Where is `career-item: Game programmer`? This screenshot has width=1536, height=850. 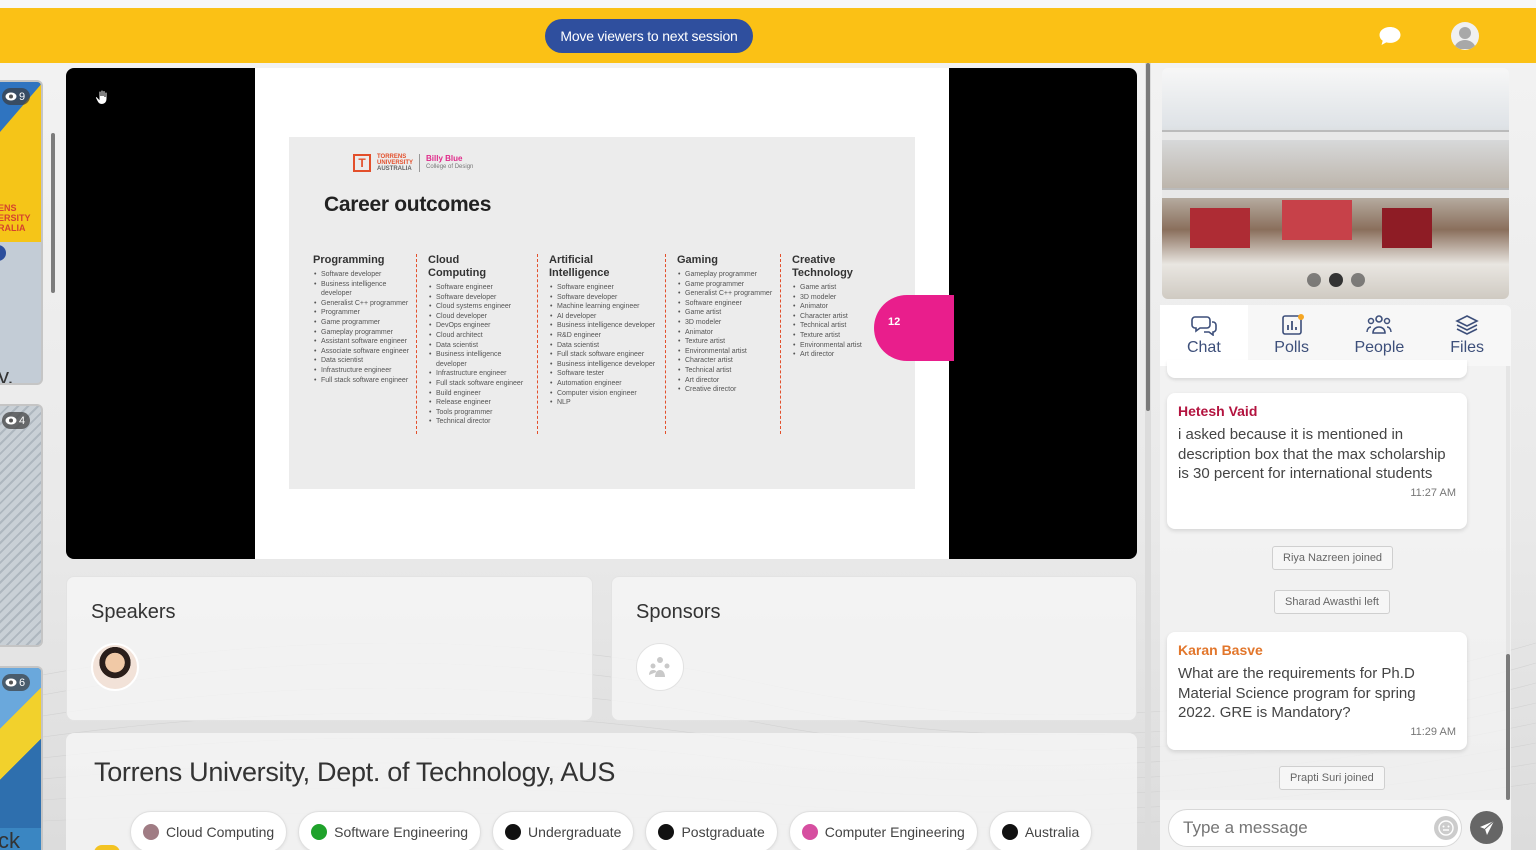
career-item: Game programmer is located at coordinates (363, 323).